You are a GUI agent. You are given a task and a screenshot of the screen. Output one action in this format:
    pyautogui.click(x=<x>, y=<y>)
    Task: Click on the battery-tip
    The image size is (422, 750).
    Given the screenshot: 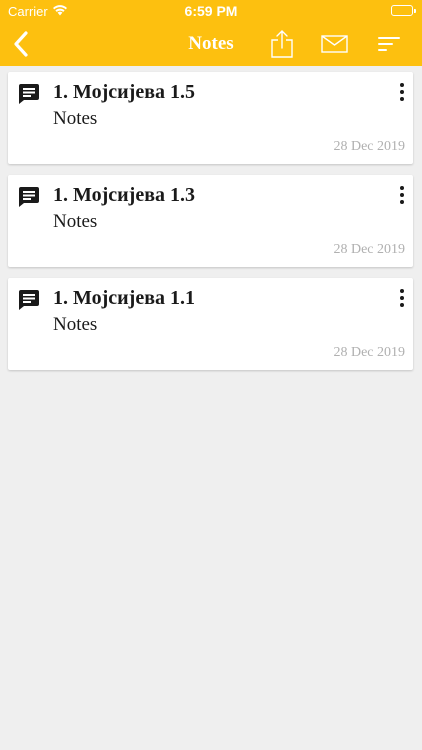 What is the action you would take?
    pyautogui.click(x=415, y=10)
    